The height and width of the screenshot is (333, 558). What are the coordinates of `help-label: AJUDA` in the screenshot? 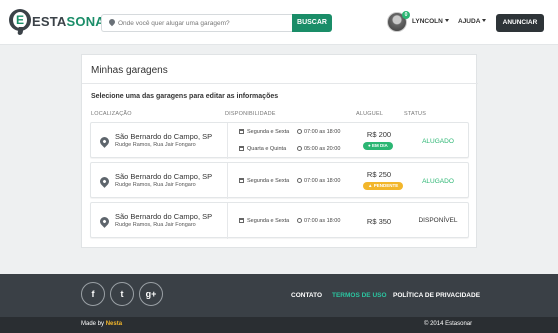 It's located at (469, 21).